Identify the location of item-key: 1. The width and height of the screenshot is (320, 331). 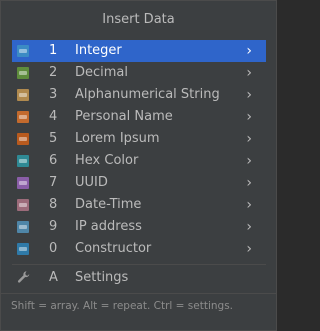
(53, 50).